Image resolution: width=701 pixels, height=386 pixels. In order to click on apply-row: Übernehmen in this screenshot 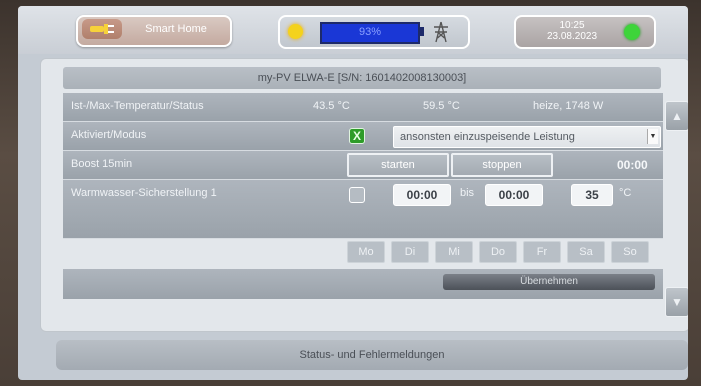, I will do `click(363, 284)`.